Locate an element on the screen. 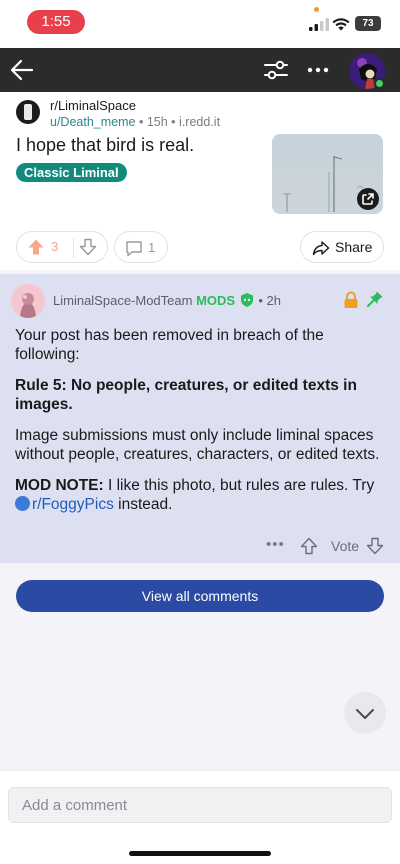 This screenshot has width=400, height=864. post-vote-count: 3 is located at coordinates (55, 246).